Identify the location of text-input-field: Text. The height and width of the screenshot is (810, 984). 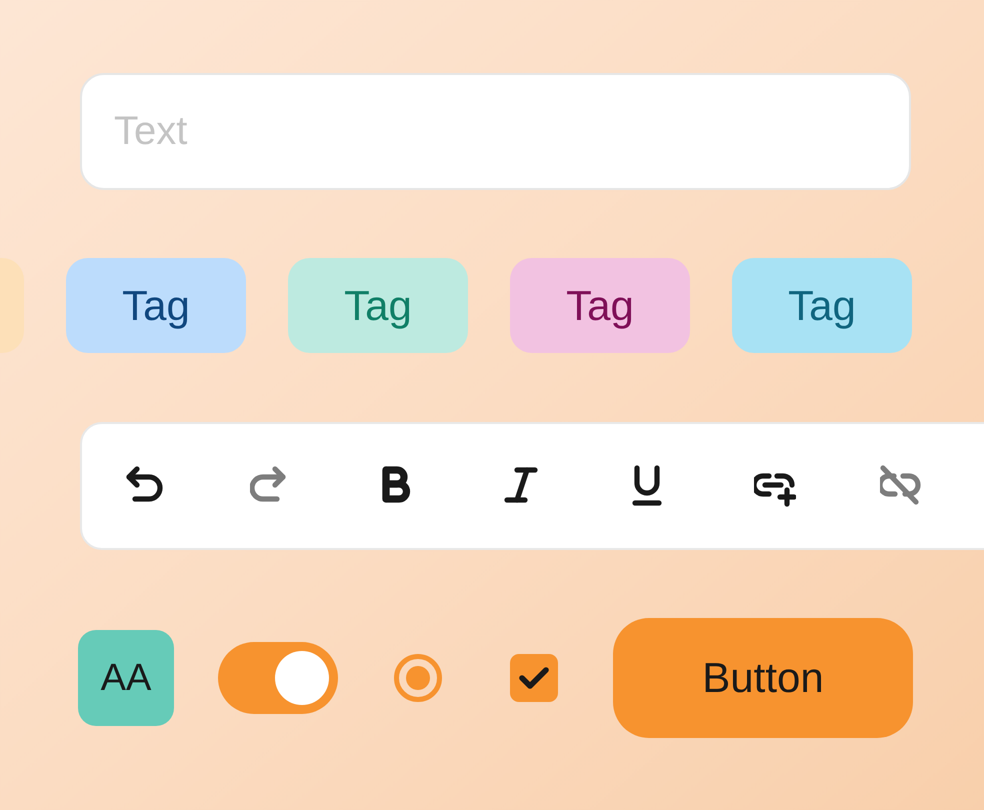
(495, 131).